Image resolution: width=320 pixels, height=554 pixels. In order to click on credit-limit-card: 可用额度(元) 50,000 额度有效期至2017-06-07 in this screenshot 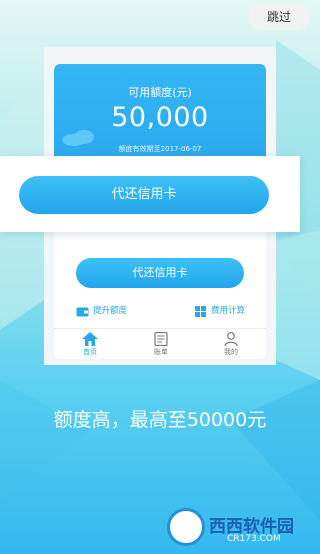, I will do `click(160, 116)`.